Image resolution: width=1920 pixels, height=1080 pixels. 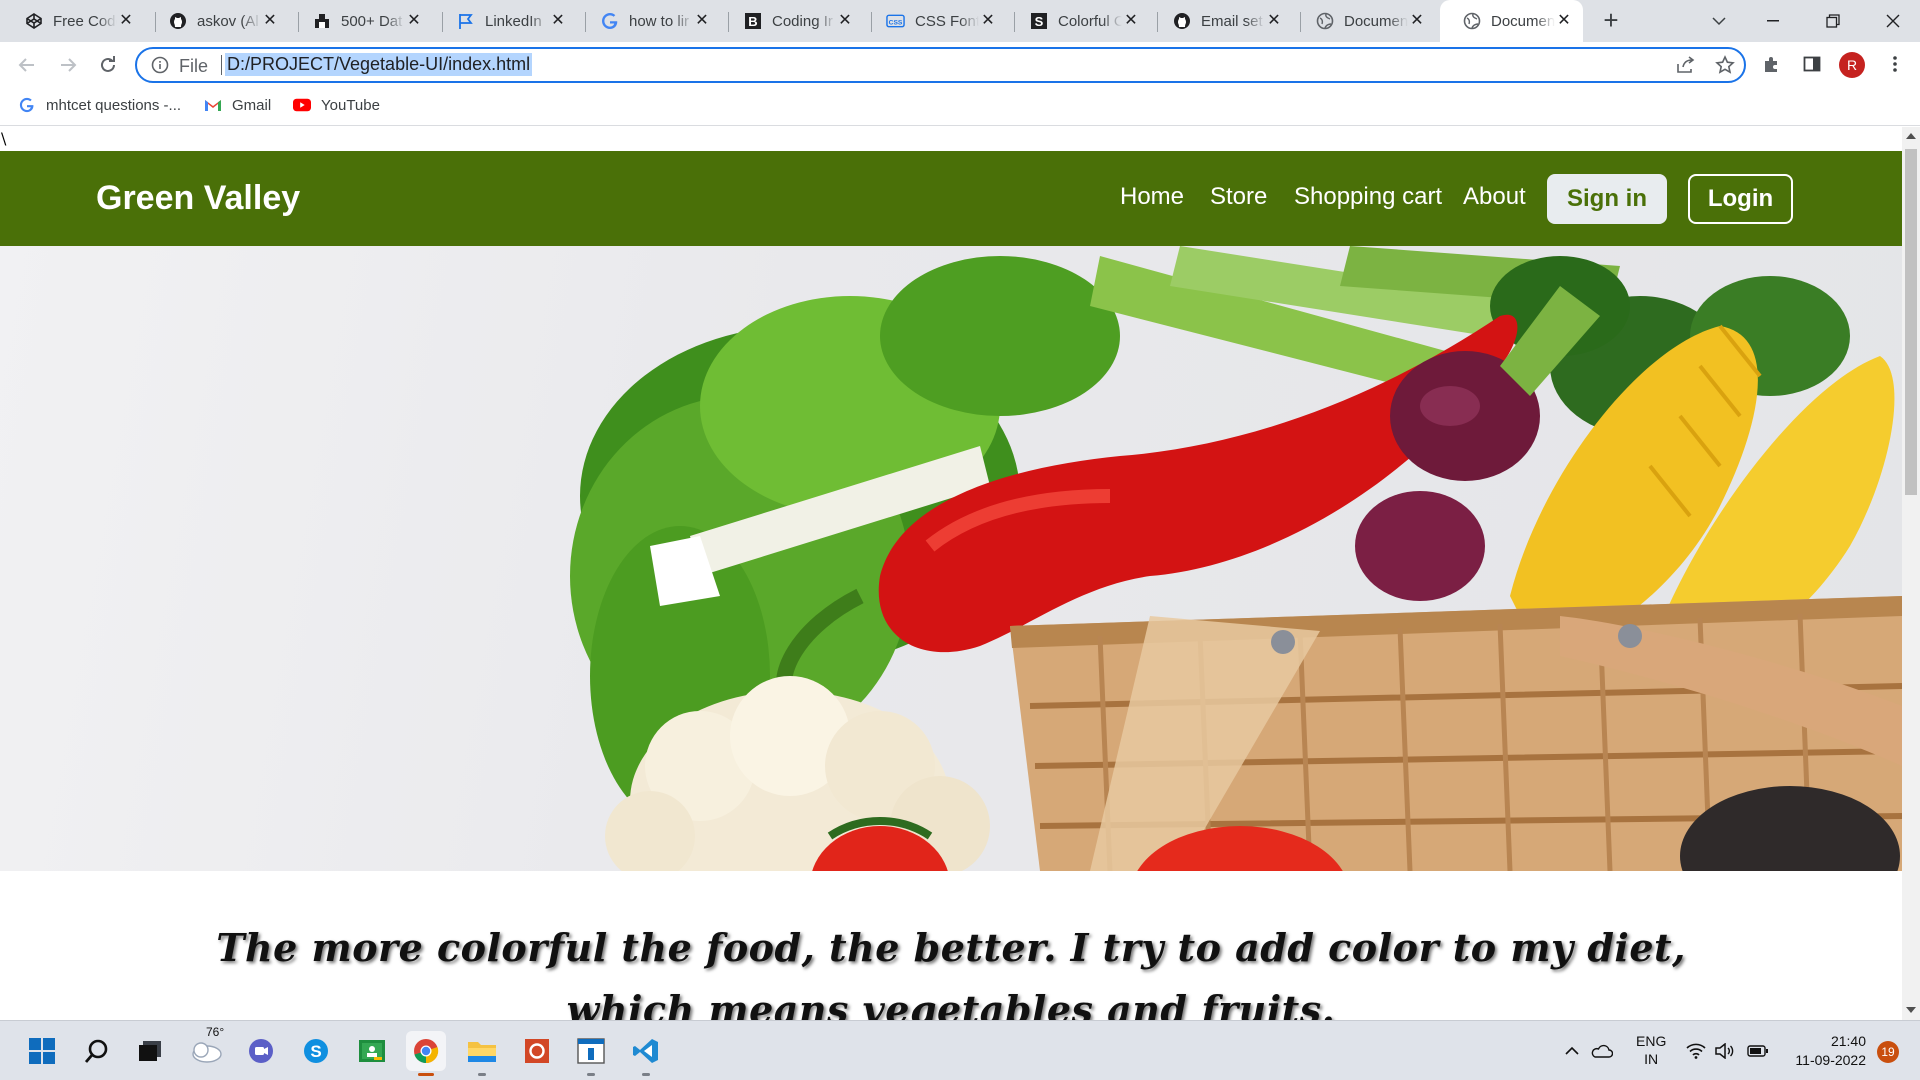 I want to click on b-logo-icon: B, so click(x=752, y=21).